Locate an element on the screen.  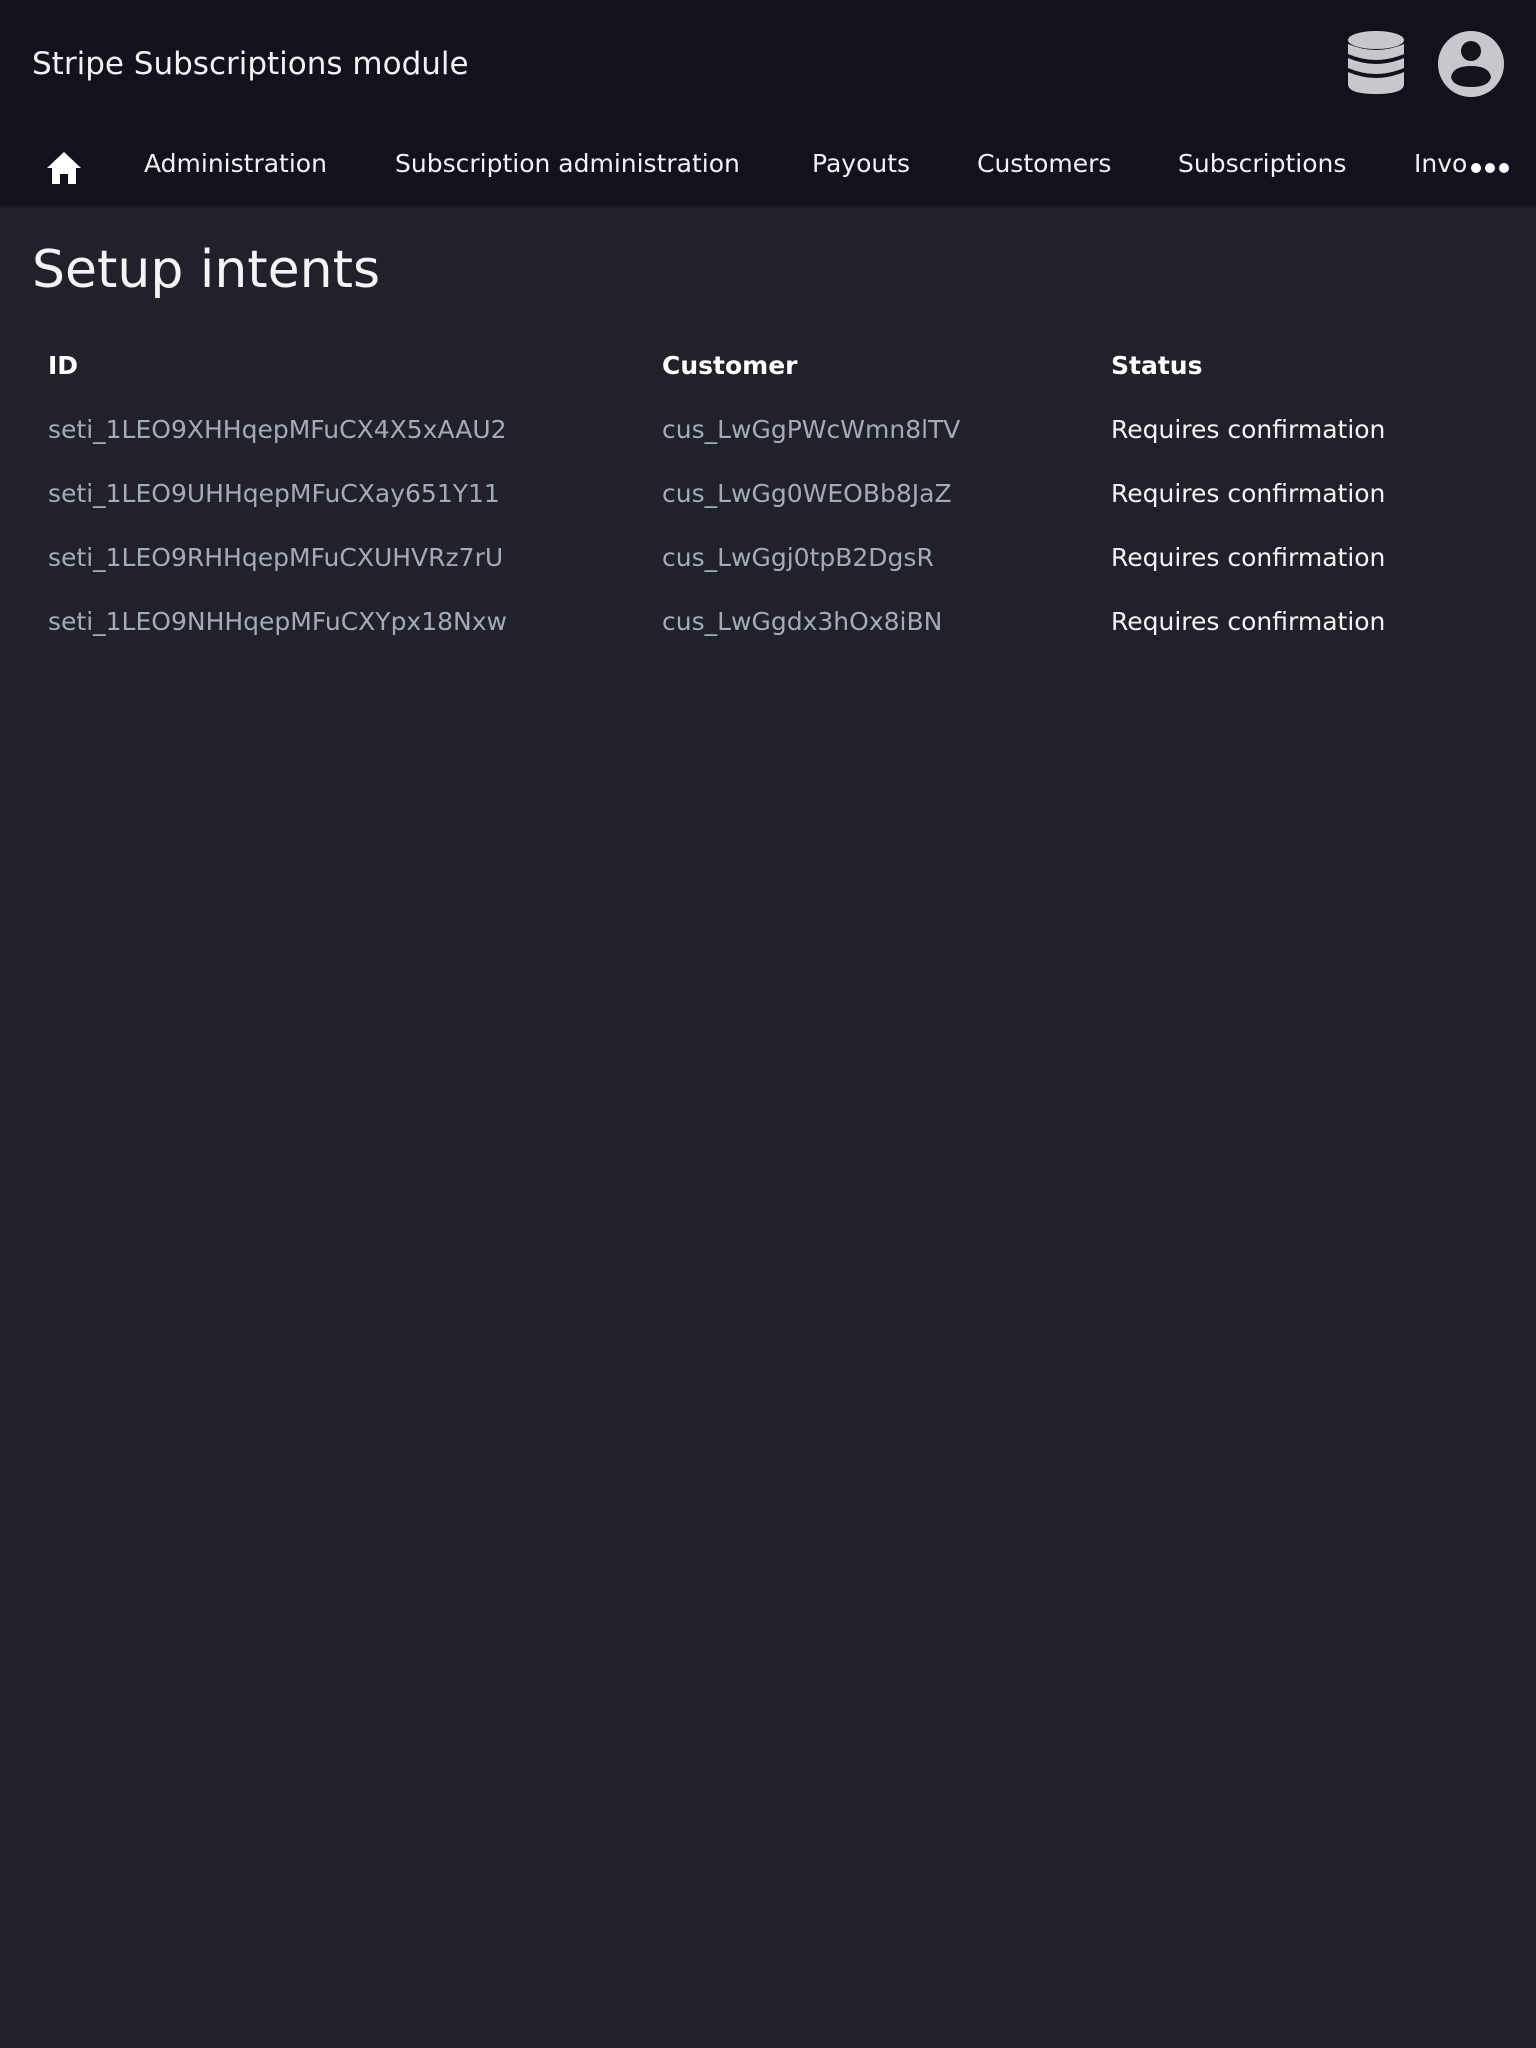
nav-item-customers: Customers is located at coordinates (1044, 164).